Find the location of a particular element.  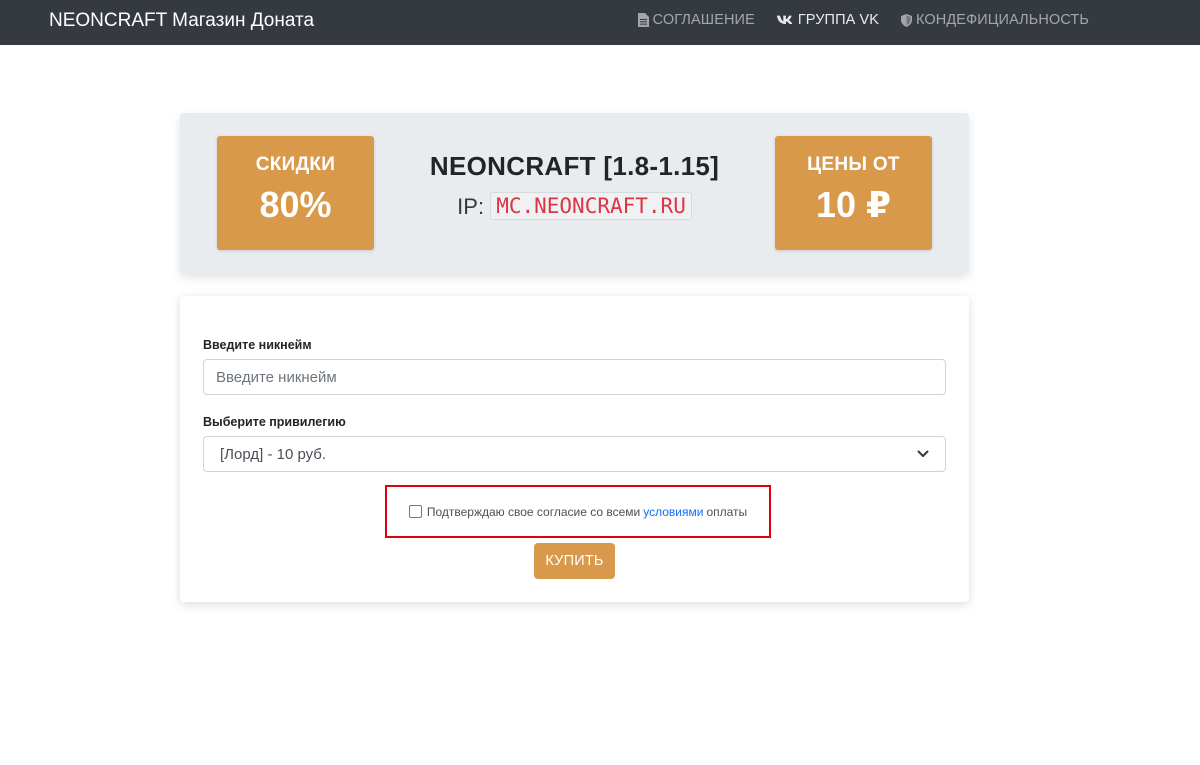

nav-link-agreement: СОГЛАШЕНИЕ is located at coordinates (696, 20).